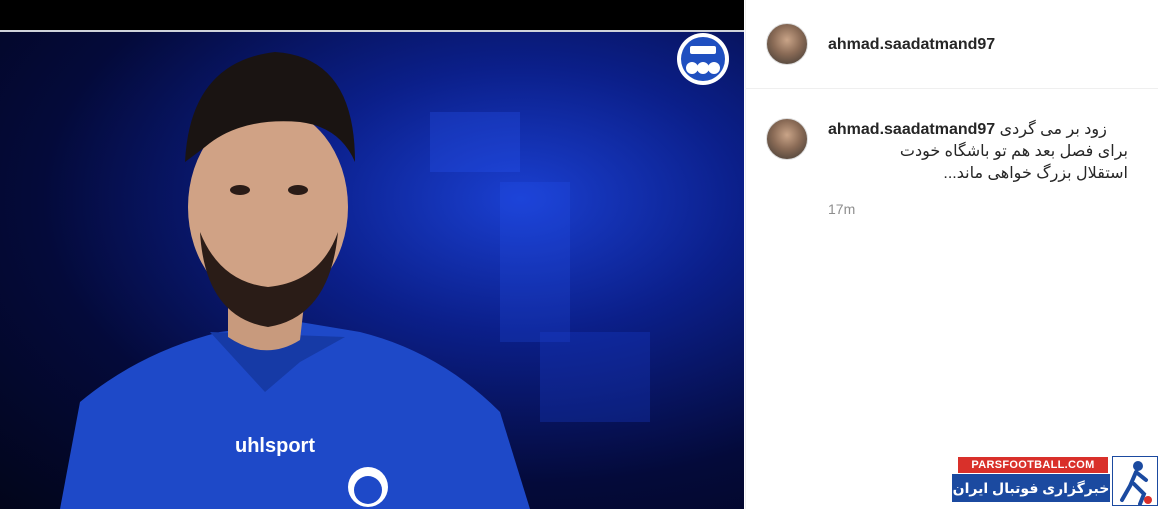 The image size is (1158, 509). What do you see at coordinates (841, 209) in the screenshot?
I see `post-timestamp: 17m` at bounding box center [841, 209].